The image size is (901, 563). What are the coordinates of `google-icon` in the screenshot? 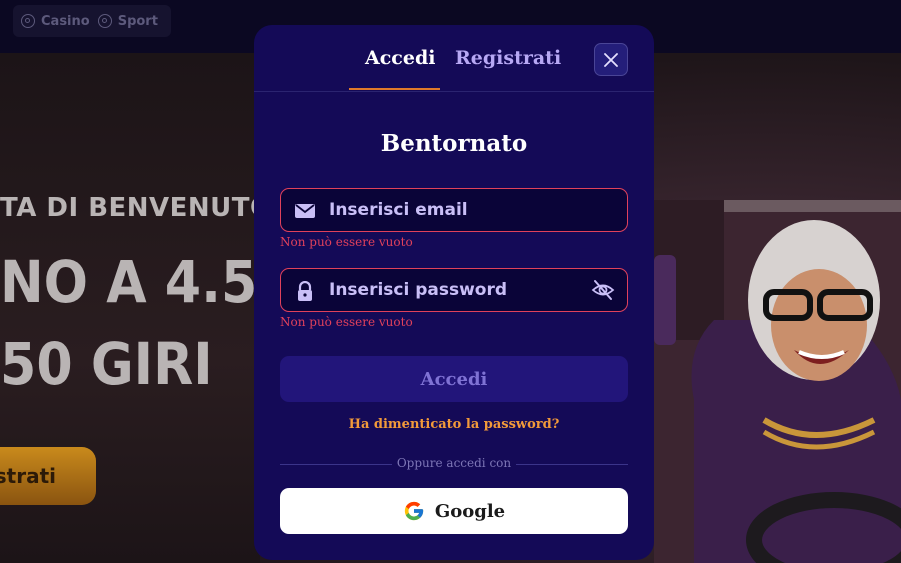 It's located at (414, 511).